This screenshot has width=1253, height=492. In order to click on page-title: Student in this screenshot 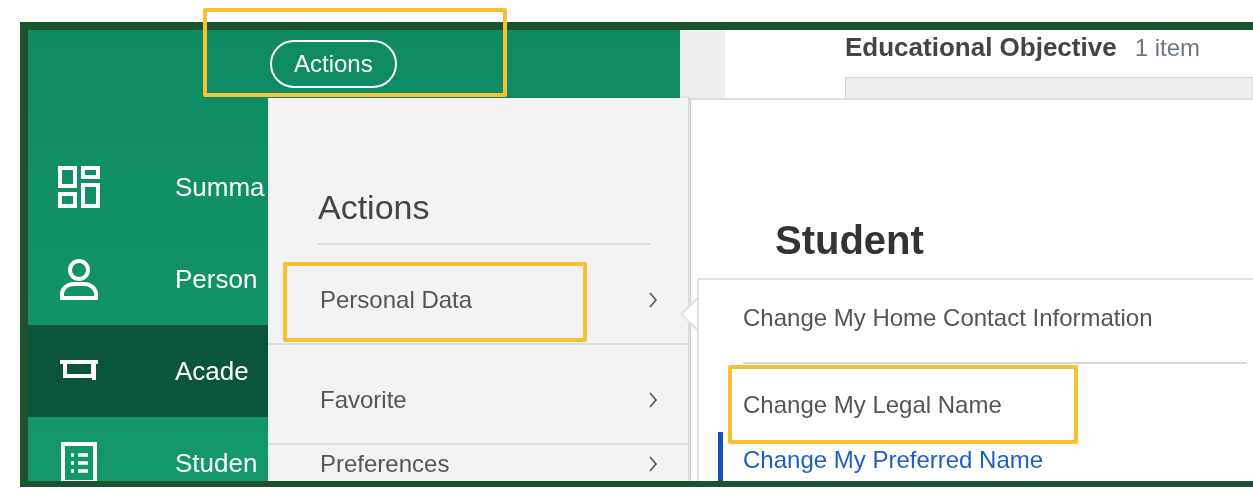, I will do `click(850, 240)`.